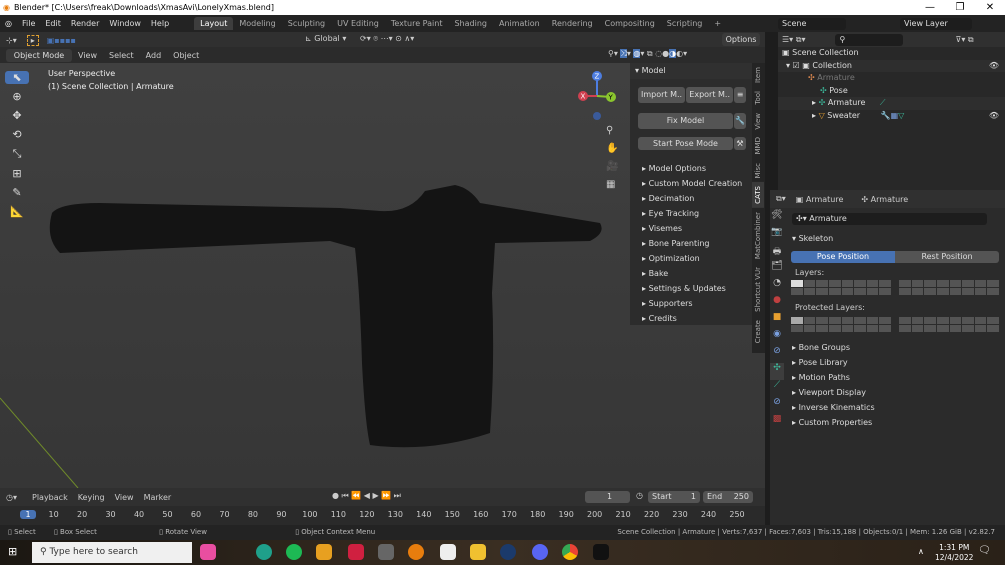 Image resolution: width=1005 pixels, height=565 pixels. Describe the element at coordinates (891, 53) in the screenshot. I see `outliner-scene-collection: ▣ Scene Collection` at that location.